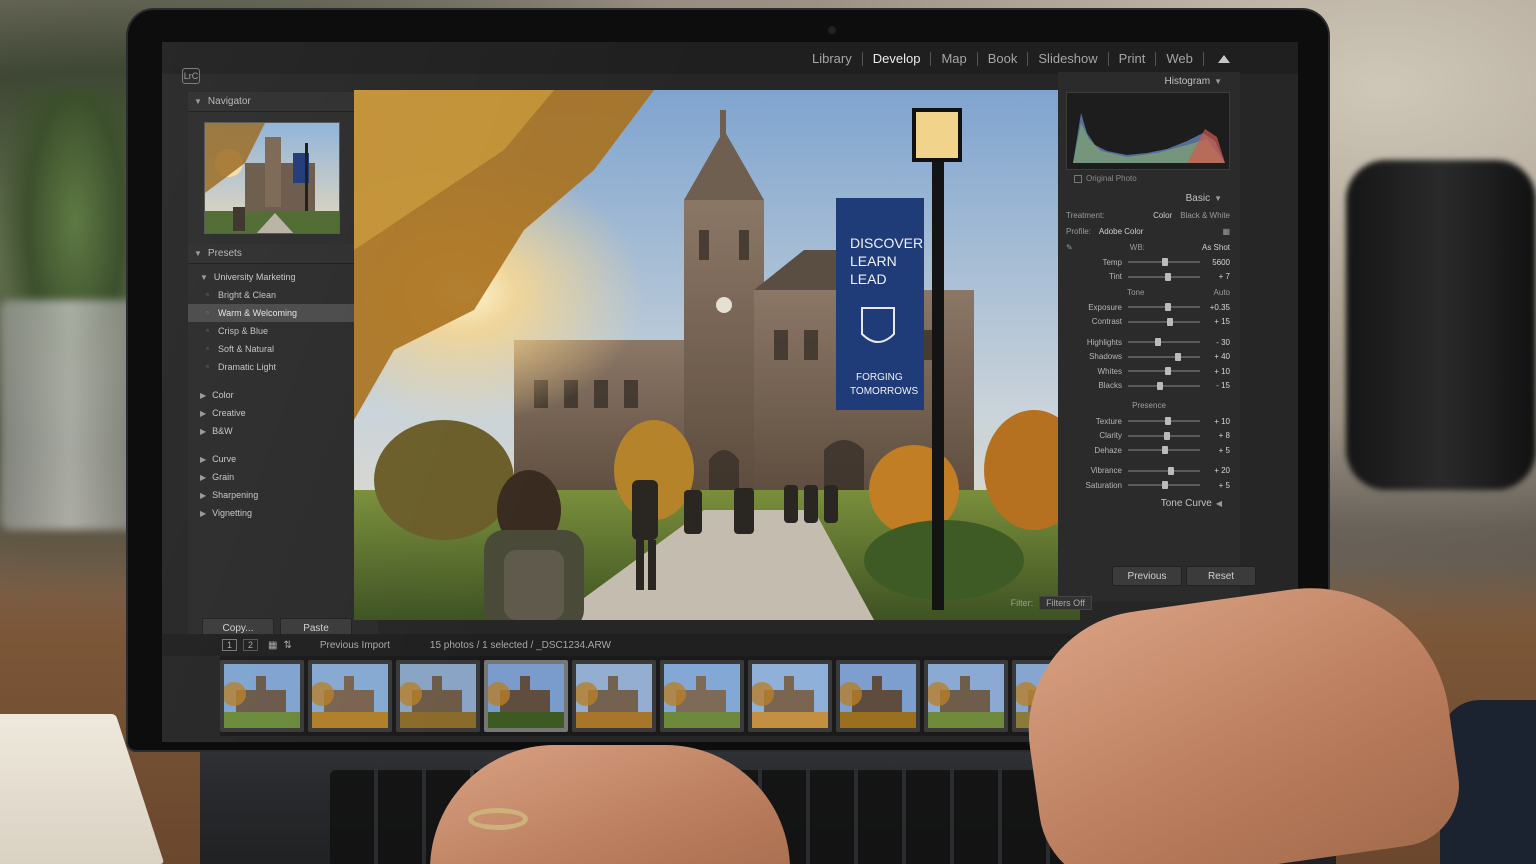 This screenshot has width=1536, height=864. I want to click on slider-value: + 15, so click(1215, 321).